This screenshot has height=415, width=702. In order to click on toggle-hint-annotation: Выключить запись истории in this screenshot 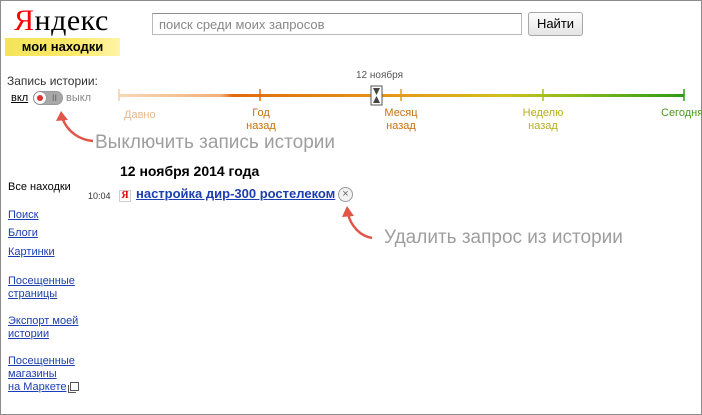, I will do `click(215, 142)`.